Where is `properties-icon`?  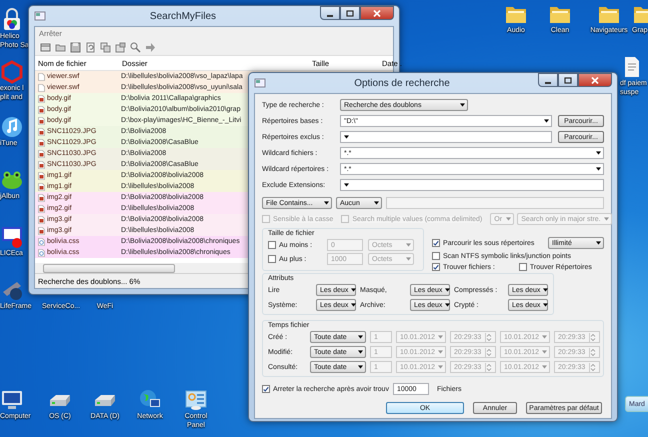 properties-icon is located at coordinates (120, 47).